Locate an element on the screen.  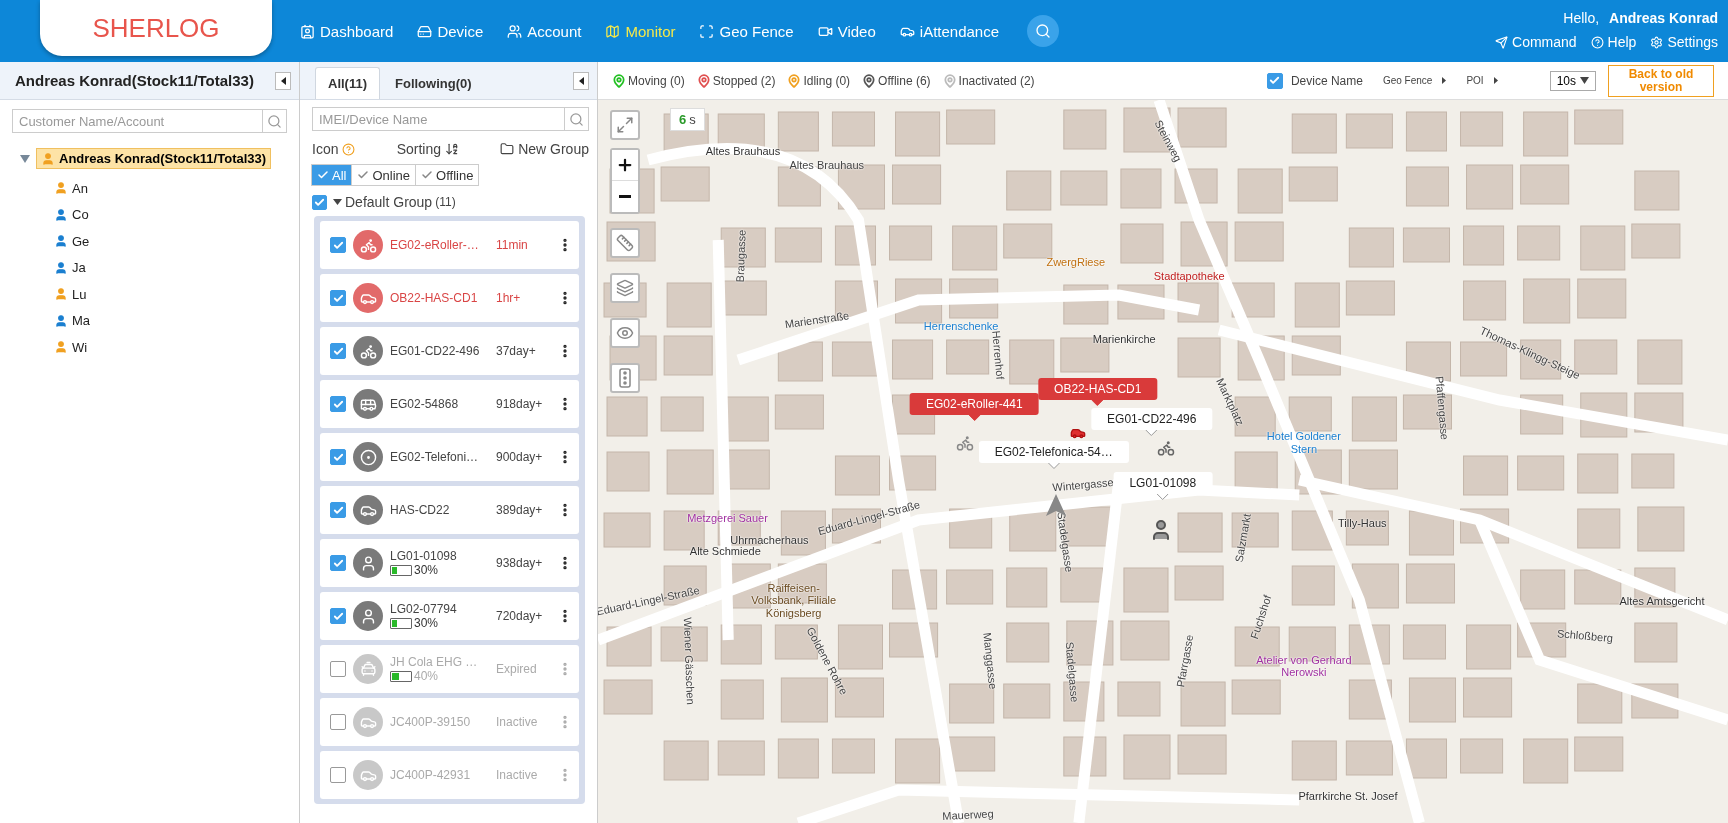
tree-item: Ja is located at coordinates (70, 267).